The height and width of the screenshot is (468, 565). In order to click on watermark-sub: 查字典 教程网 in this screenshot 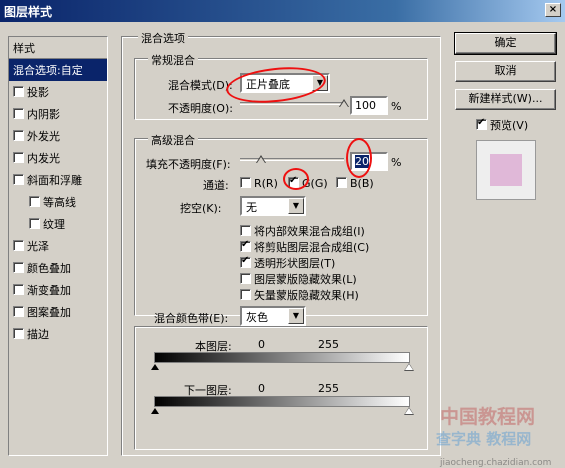, I will do `click(484, 439)`.